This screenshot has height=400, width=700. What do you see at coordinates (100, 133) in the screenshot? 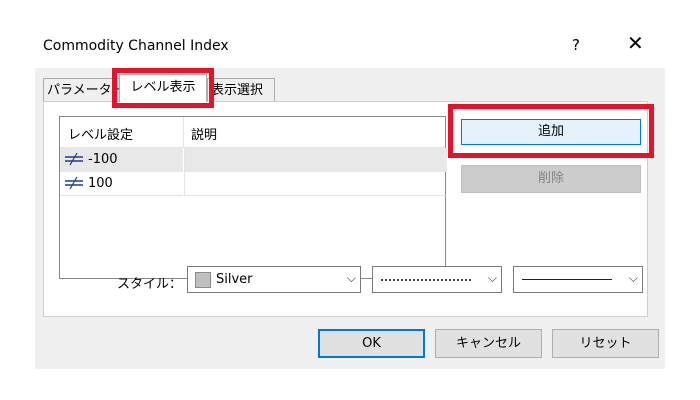
I see `column-header-level: レベル設定` at bounding box center [100, 133].